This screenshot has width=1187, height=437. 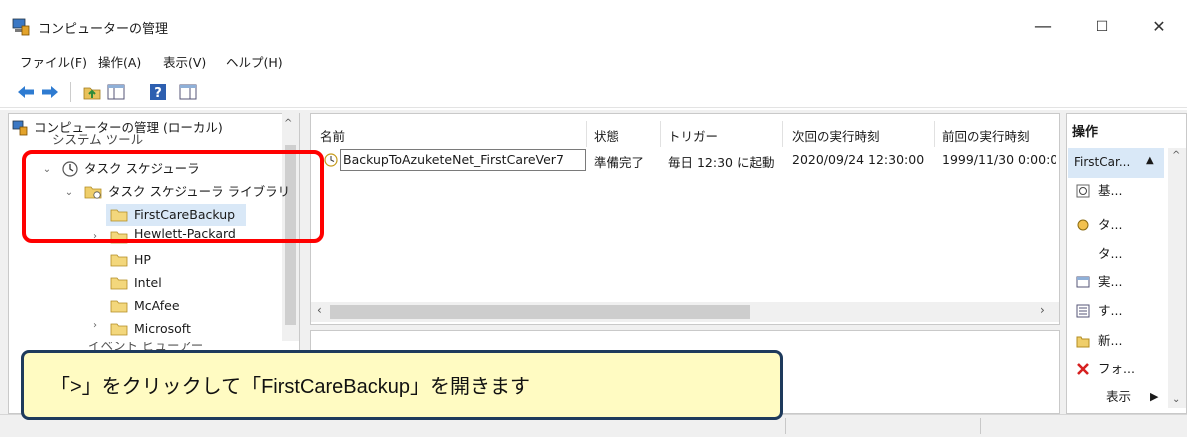 I want to click on expand-arrow-icon: ›, so click(x=95, y=325).